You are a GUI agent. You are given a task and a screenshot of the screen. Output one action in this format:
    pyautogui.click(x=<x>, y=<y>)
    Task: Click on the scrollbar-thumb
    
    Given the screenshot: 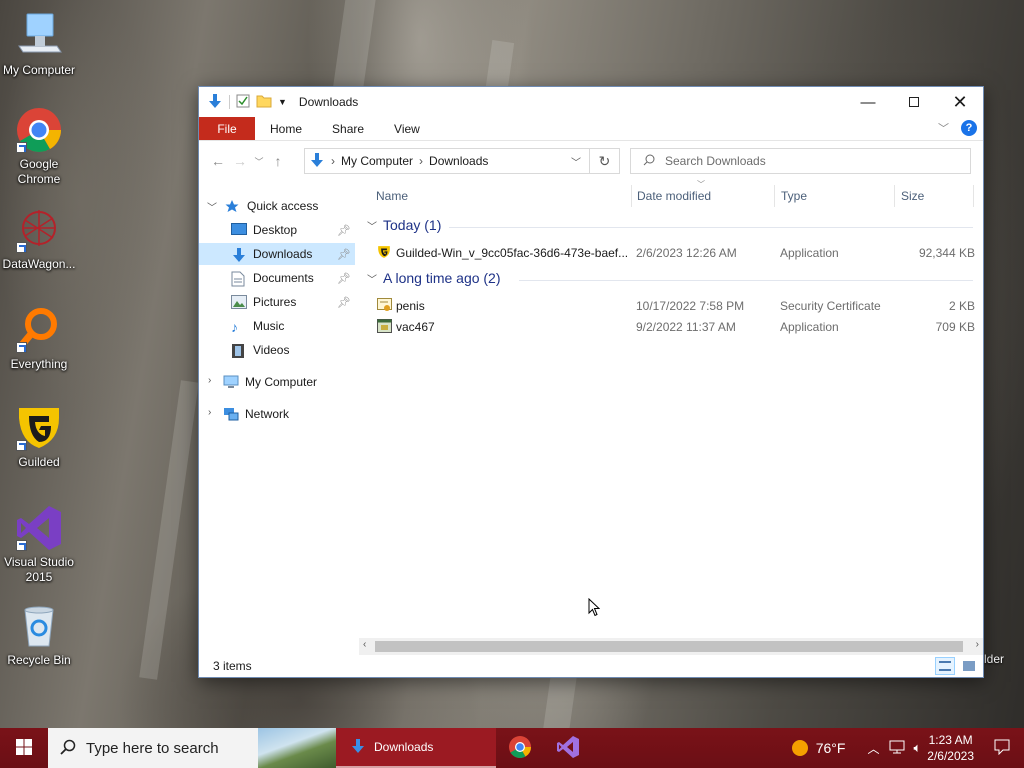 What is the action you would take?
    pyautogui.click(x=669, y=646)
    